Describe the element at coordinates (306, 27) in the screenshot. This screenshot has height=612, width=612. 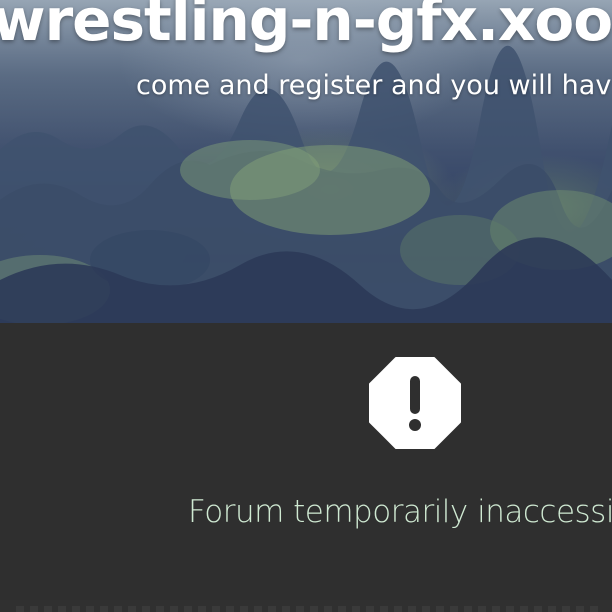
I see `site-title: wrestling-n-gfx.xoo` at that location.